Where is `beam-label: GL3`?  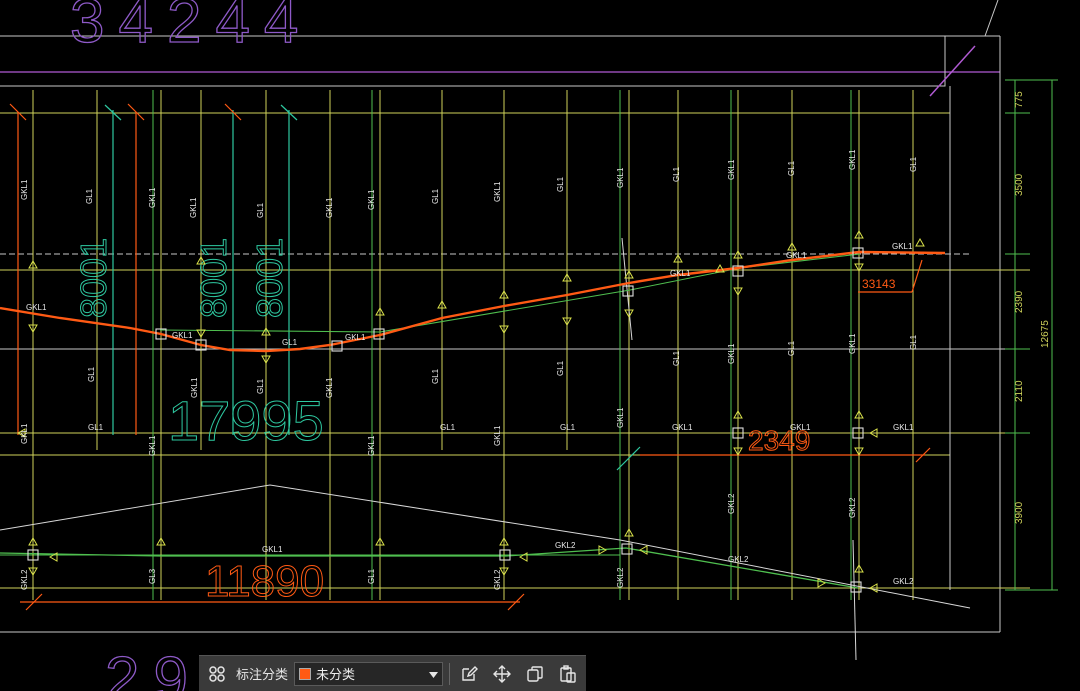
beam-label: GL3 is located at coordinates (152, 576).